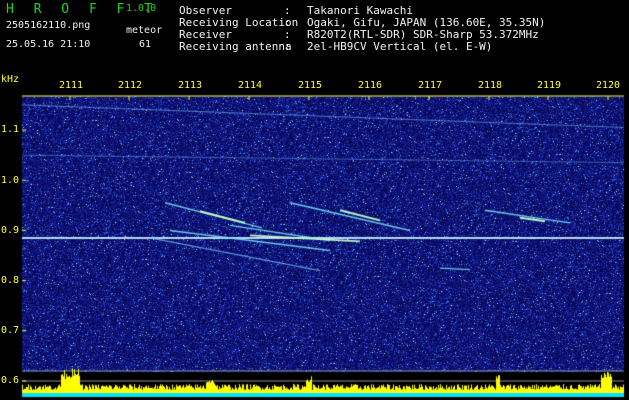 The image size is (629, 400). Describe the element at coordinates (205, 10) in the screenshot. I see `info-key-observer: Observer` at that location.